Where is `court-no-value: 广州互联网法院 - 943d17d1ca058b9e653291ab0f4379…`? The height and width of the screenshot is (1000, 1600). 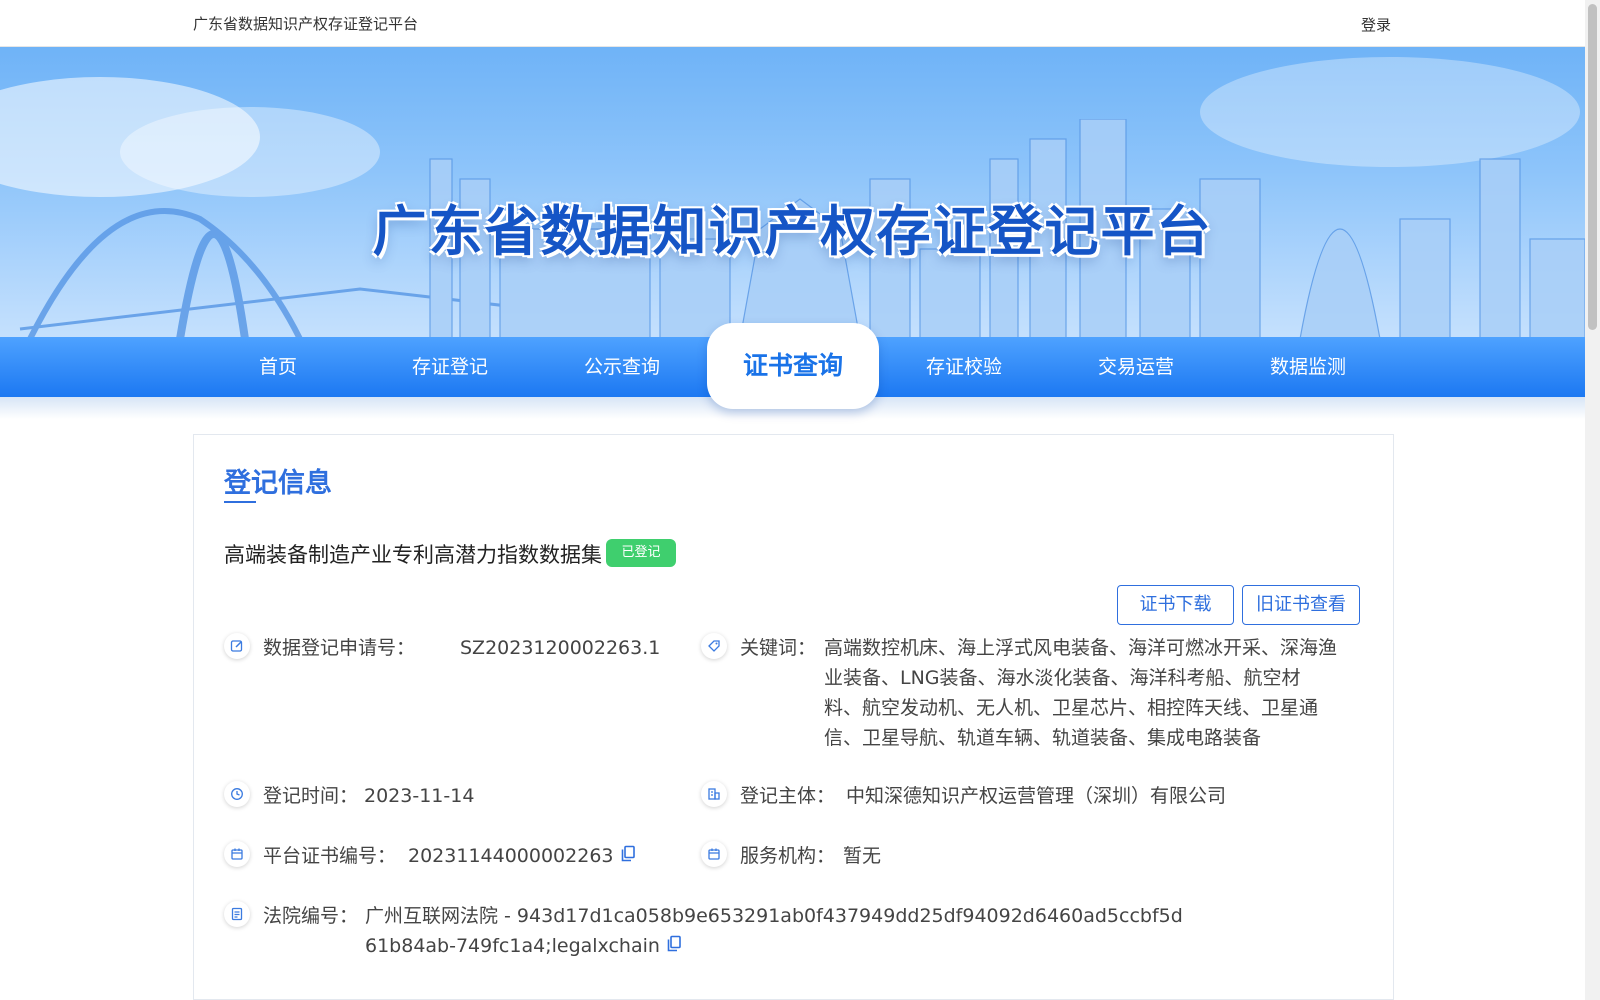
court-no-value: 广州互联网法院 - 943d17d1ca058b9e653291ab0f4379… is located at coordinates (774, 931).